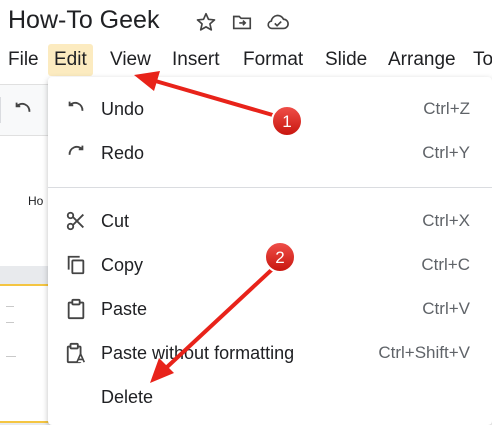 This screenshot has width=492, height=425. I want to click on toolbar-undo-icon, so click(23, 112).